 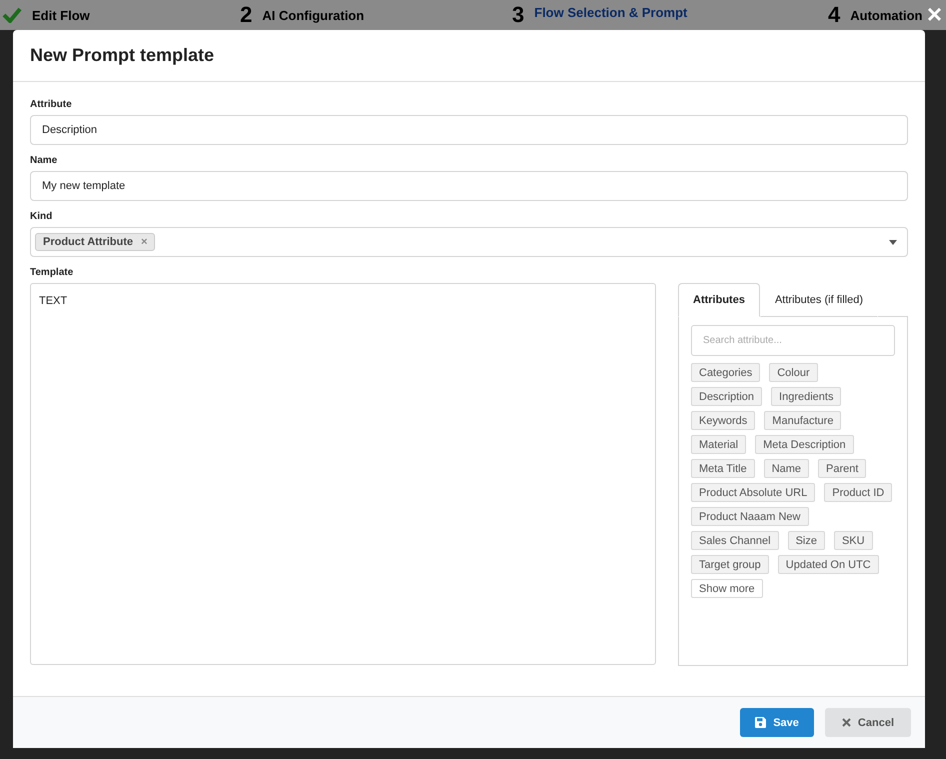 What do you see at coordinates (44, 160) in the screenshot?
I see `field-label: Name` at bounding box center [44, 160].